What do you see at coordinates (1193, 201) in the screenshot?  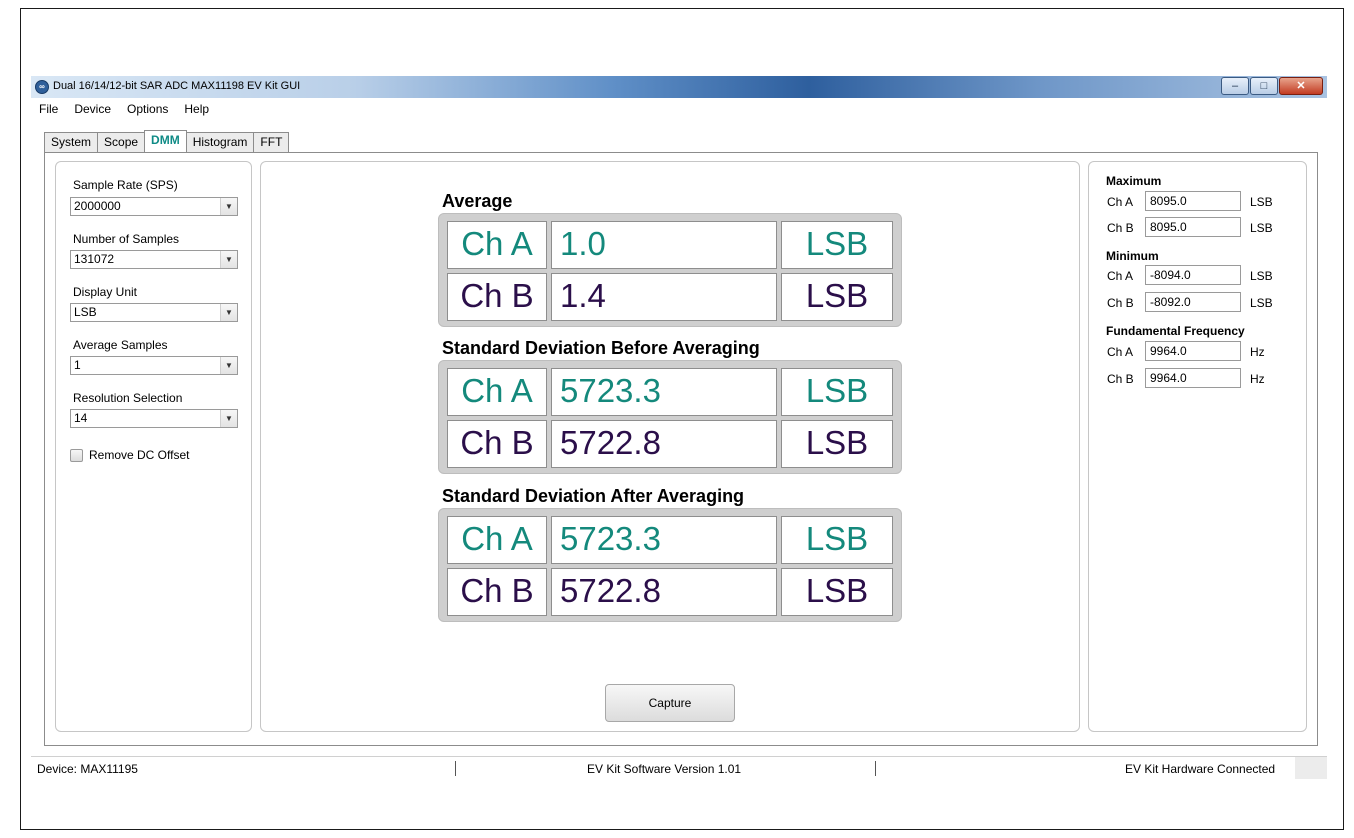 I see `maximum-cha-field: 8095.0` at bounding box center [1193, 201].